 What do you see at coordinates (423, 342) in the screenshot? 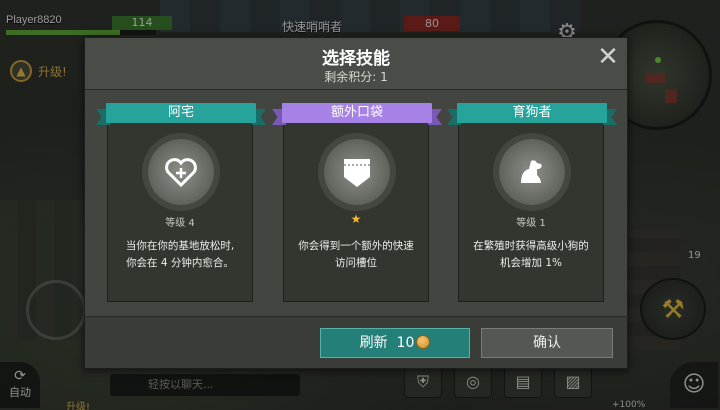
I see `coin-icon` at bounding box center [423, 342].